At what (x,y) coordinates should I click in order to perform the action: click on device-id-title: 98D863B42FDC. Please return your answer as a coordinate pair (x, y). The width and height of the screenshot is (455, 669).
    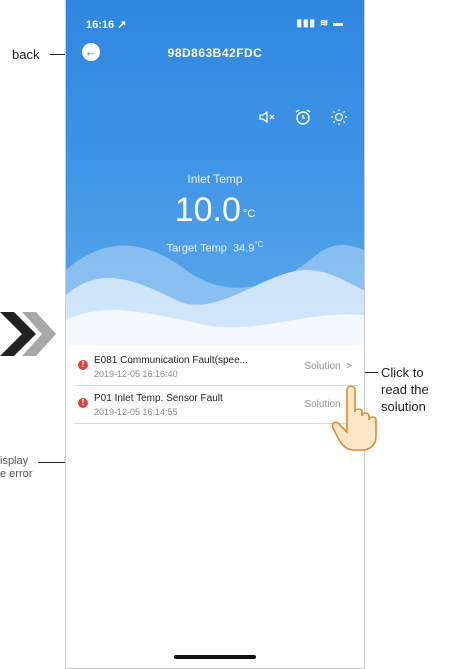
    Looking at the image, I should click on (215, 53).